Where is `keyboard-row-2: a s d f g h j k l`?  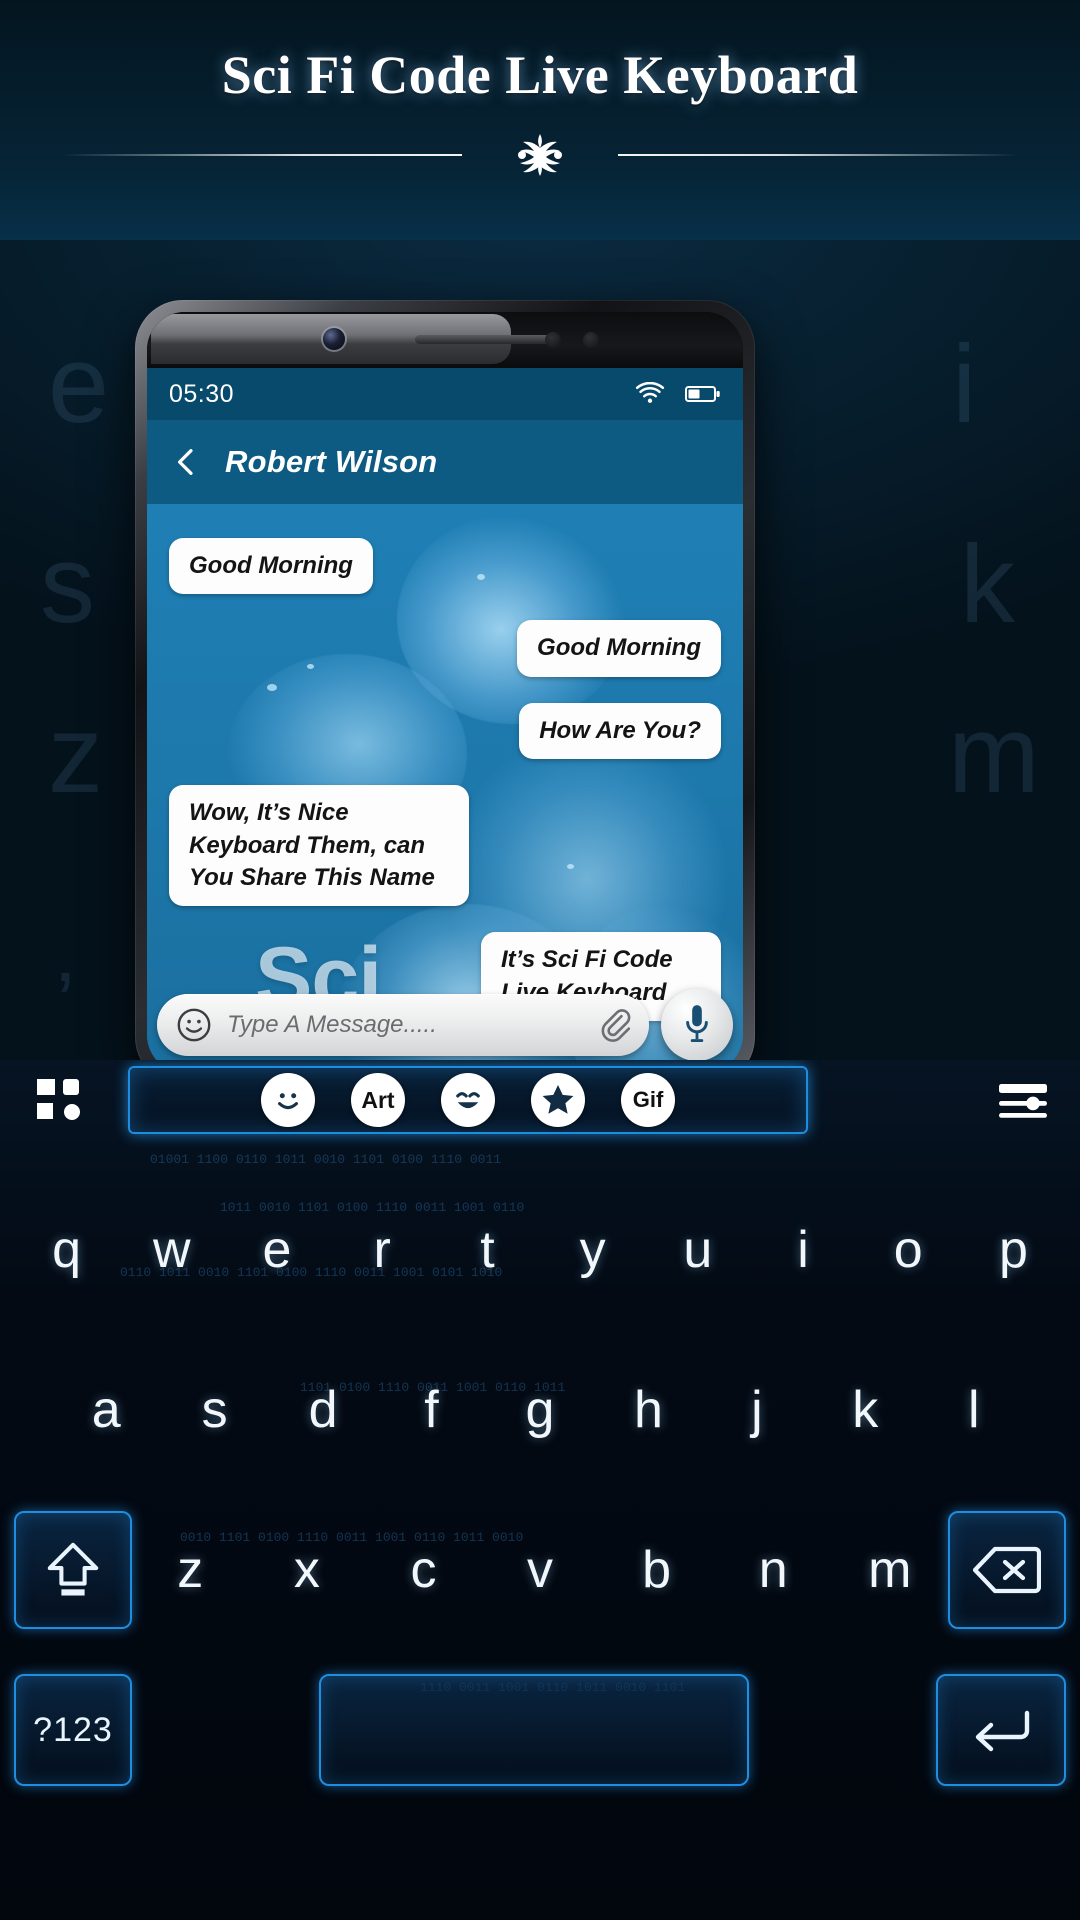
keyboard-row-2: a s d f g h j k l is located at coordinates (540, 1410).